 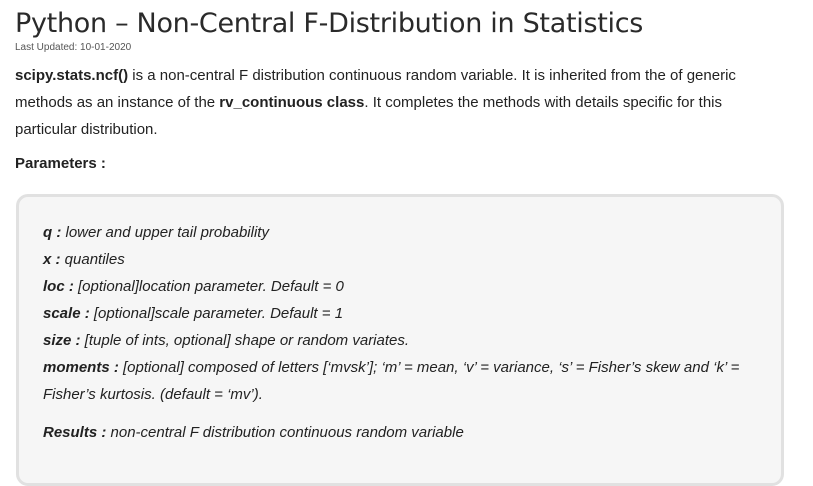 I want to click on parameters-heading: Parameters :, so click(x=60, y=163).